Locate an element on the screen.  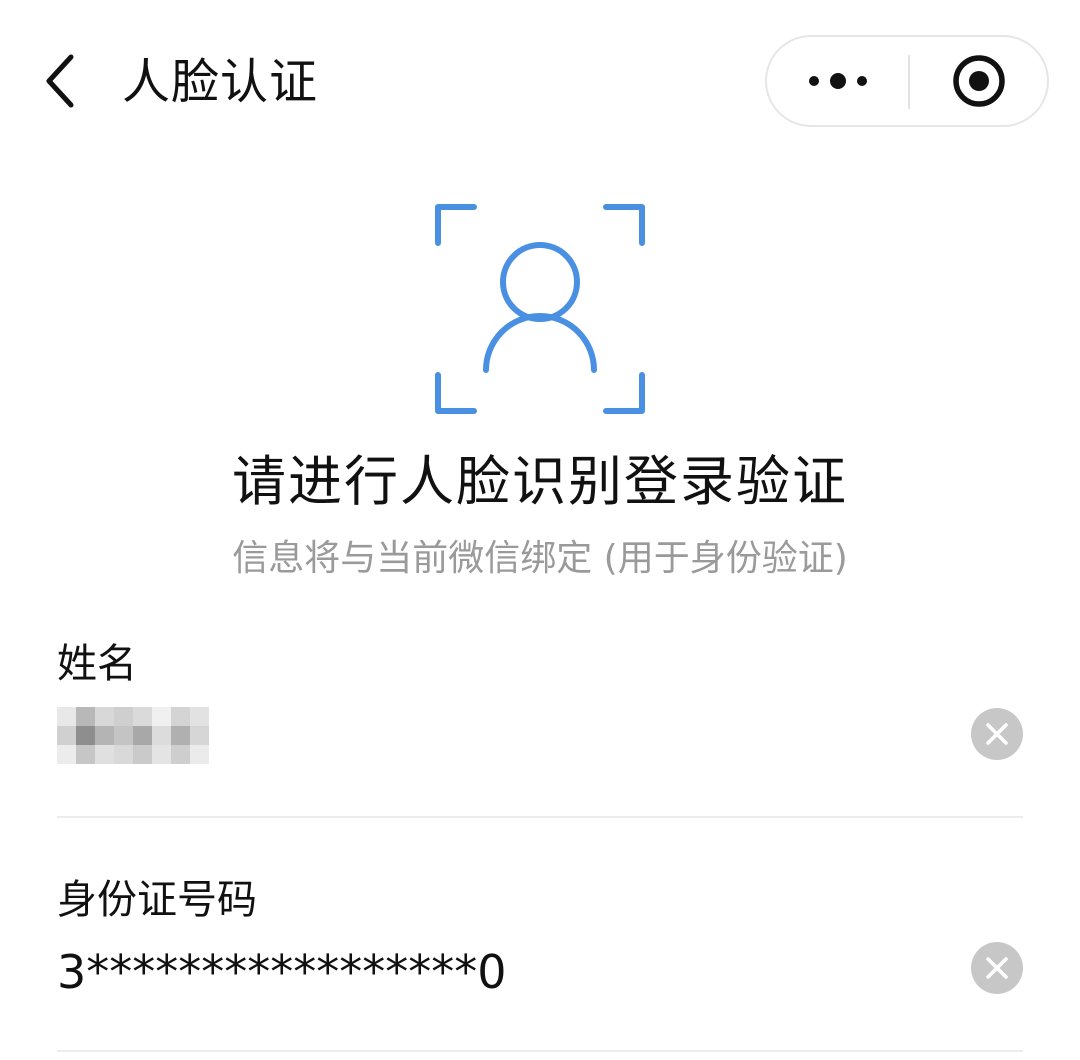
close-mini-program-button is located at coordinates (978, 81).